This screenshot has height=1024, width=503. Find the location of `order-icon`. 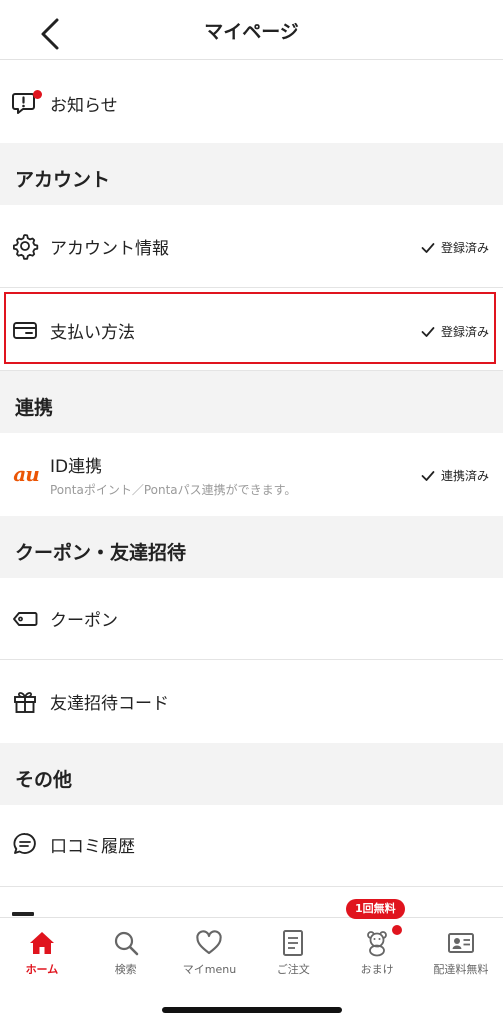

order-icon is located at coordinates (293, 943).